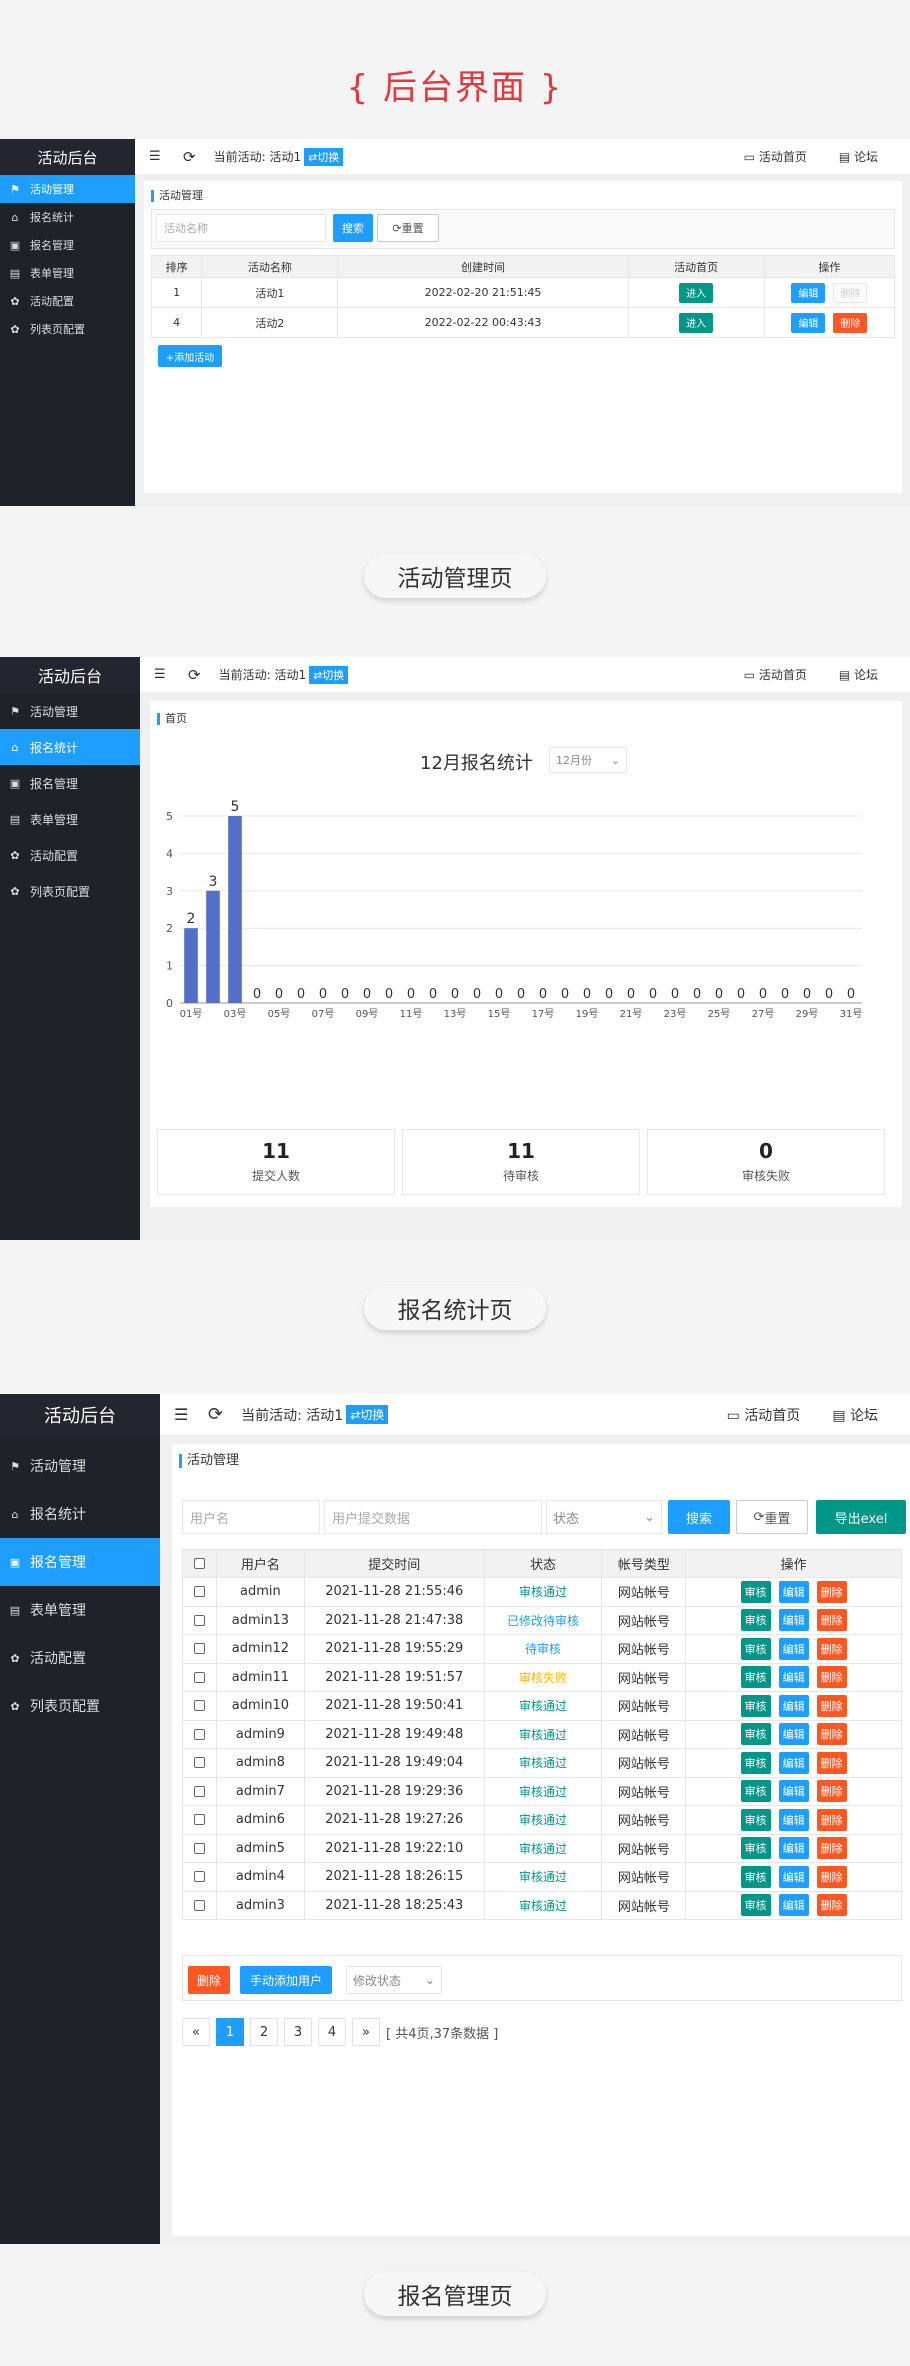  I want to click on export-button: 导出exel, so click(861, 1517).